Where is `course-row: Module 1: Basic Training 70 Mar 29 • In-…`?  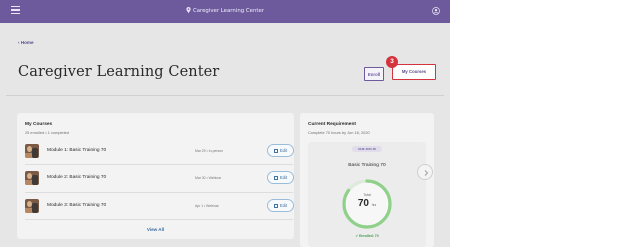
course-row: Module 1: Basic Training 70 Mar 29 • In-… is located at coordinates (159, 152).